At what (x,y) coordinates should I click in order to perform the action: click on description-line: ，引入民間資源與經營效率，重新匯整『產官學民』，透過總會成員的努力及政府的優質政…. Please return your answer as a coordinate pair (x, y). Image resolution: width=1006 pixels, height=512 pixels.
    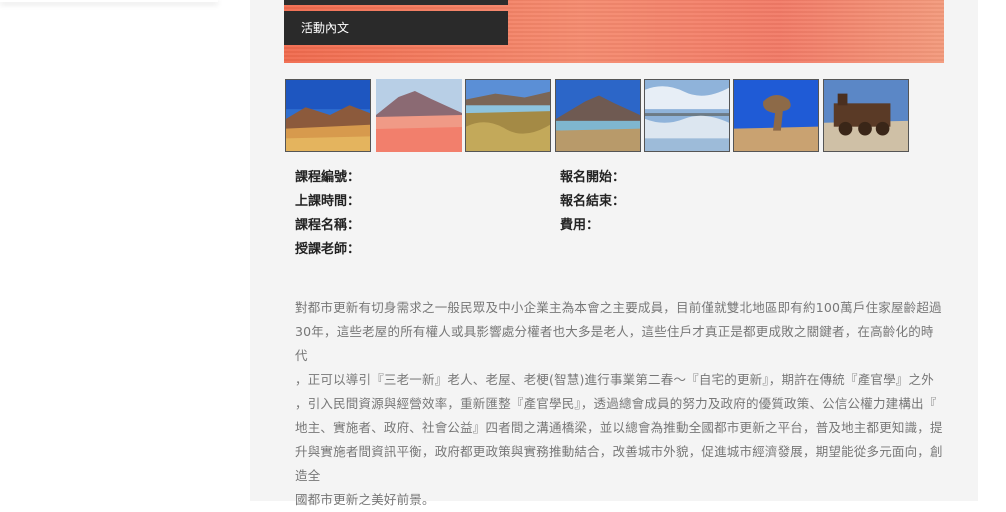
    Looking at the image, I should click on (616, 403).